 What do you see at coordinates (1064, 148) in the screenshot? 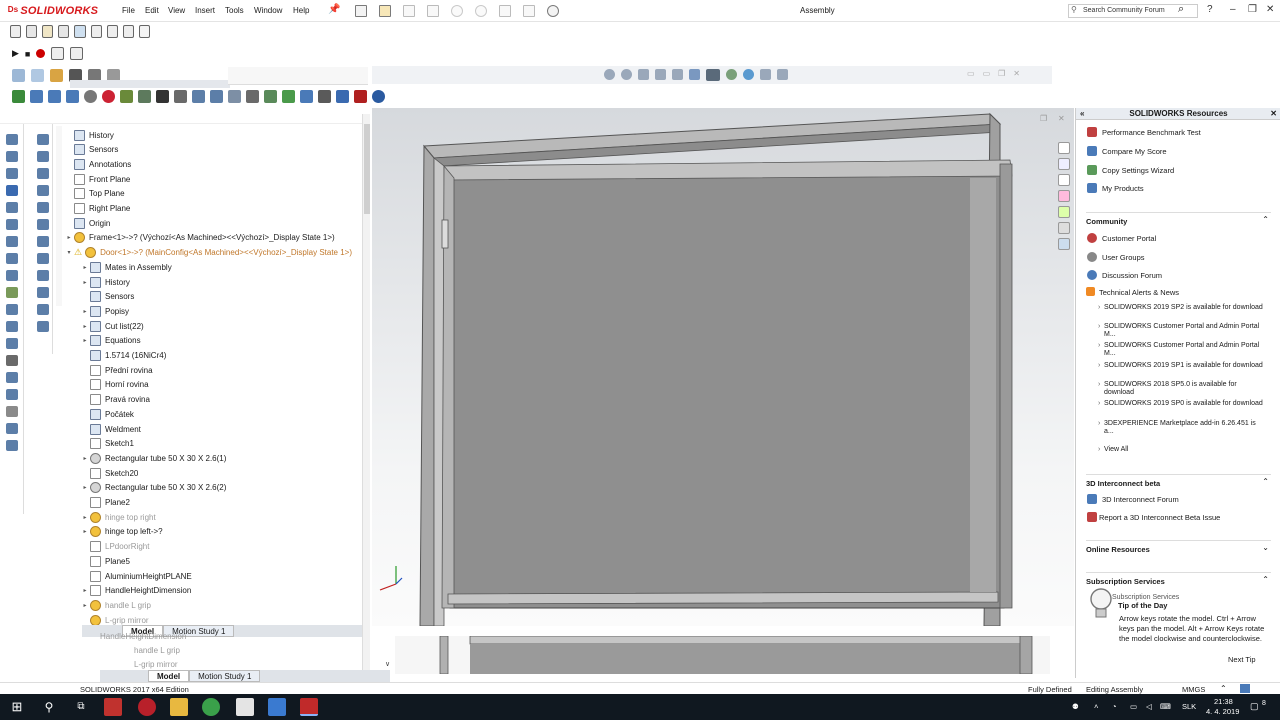
I see `home-icon` at bounding box center [1064, 148].